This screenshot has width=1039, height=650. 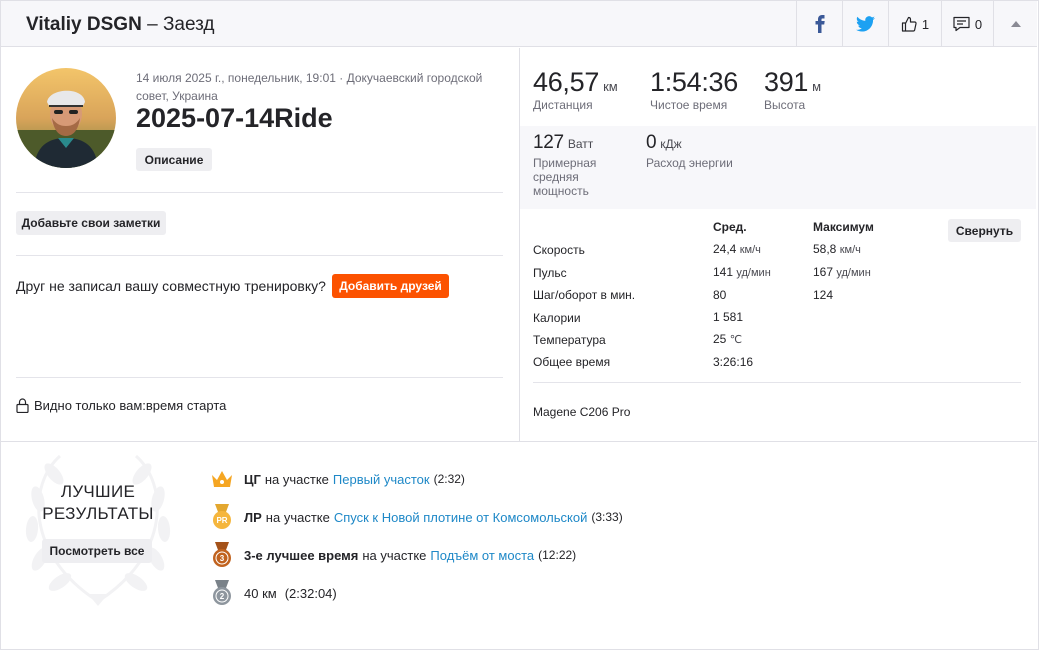 I want to click on row-avg: 1 581, so click(x=728, y=317).